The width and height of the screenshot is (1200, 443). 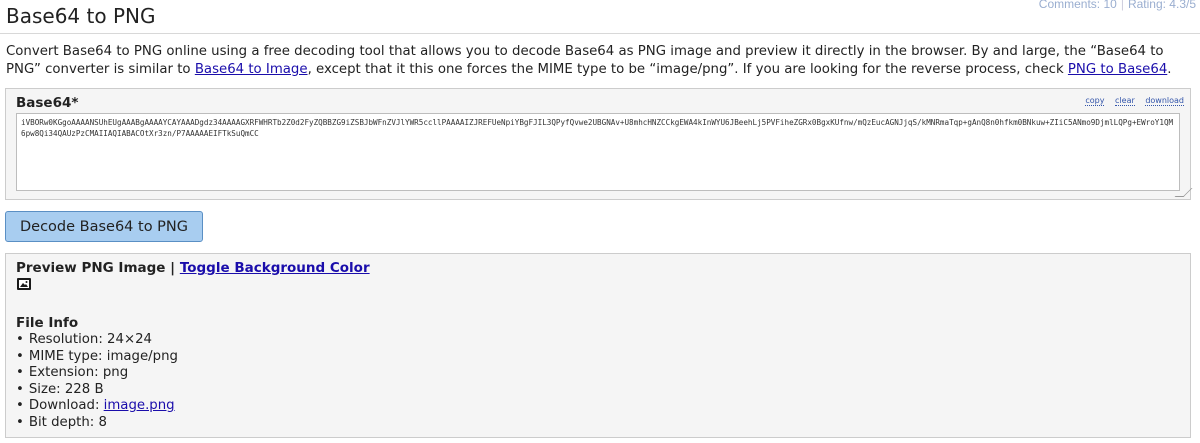 I want to click on info-download: Download: image.png, so click(x=97, y=406).